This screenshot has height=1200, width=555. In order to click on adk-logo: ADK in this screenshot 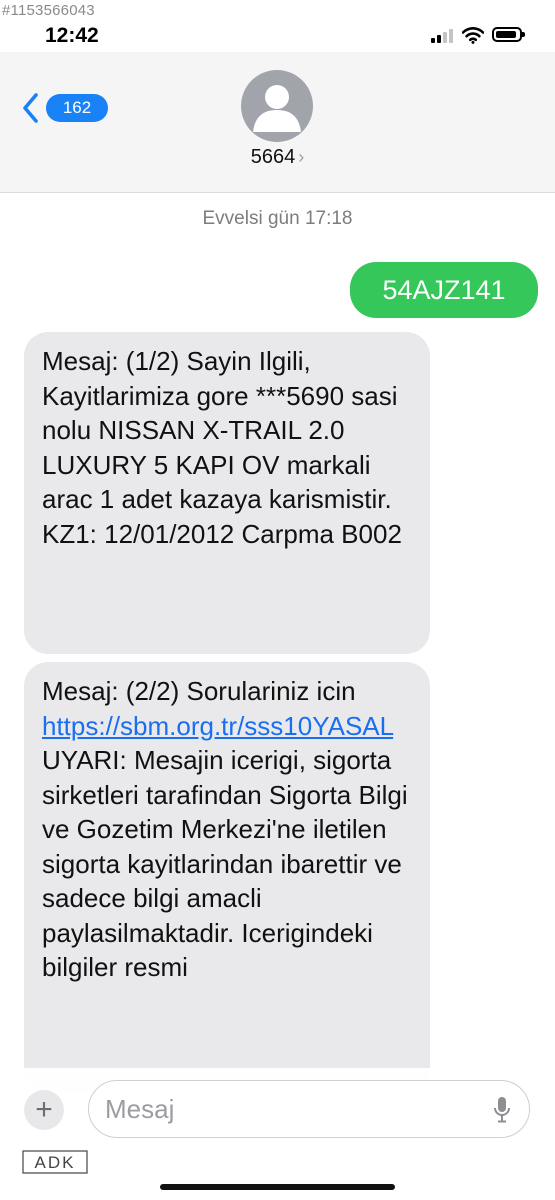, I will do `click(55, 1162)`.